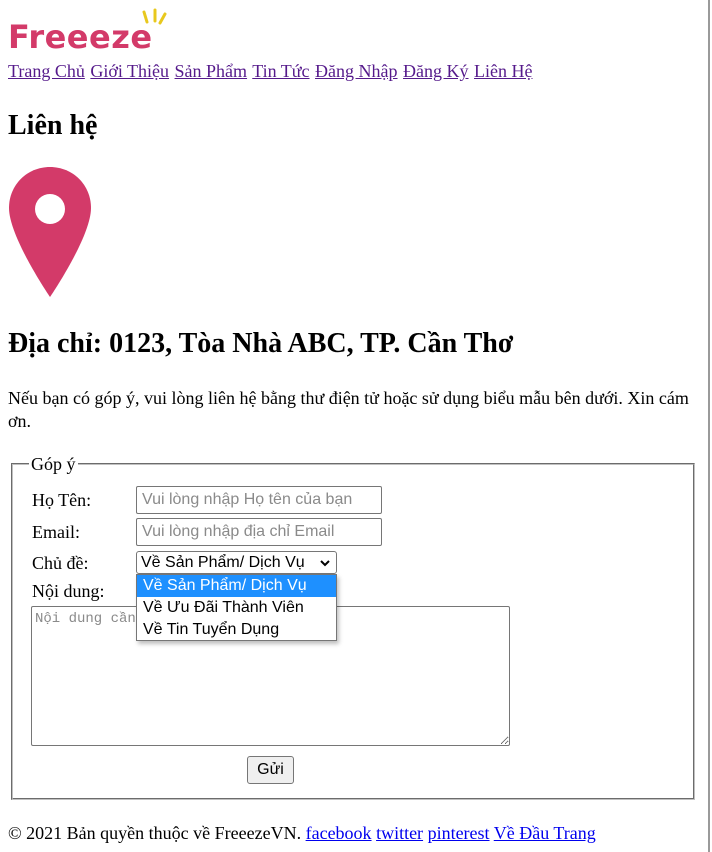 This screenshot has width=712, height=852. I want to click on email-label: Email:, so click(56, 532).